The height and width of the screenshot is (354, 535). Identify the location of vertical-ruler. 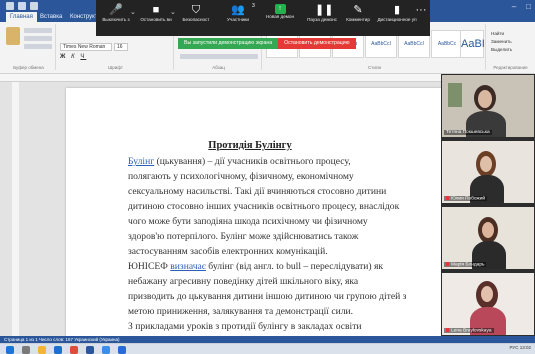
(15, 209).